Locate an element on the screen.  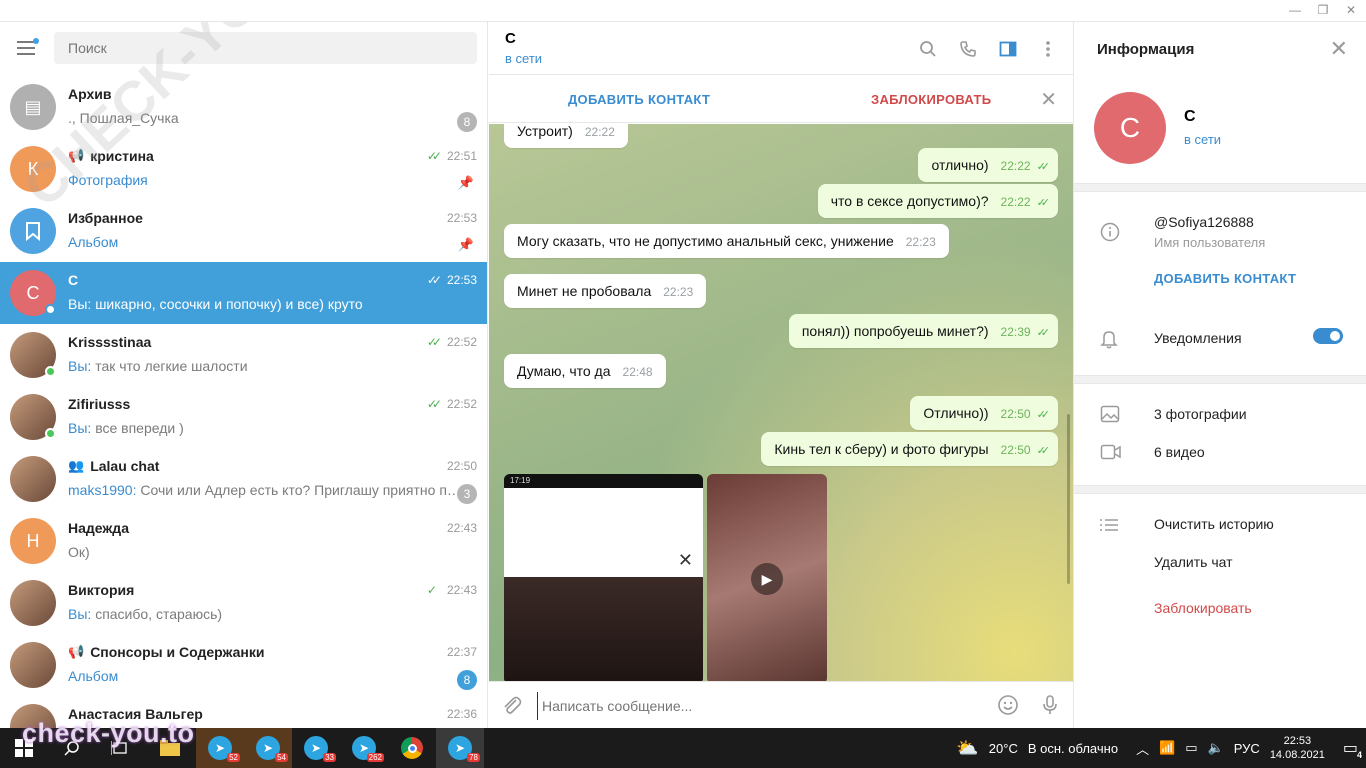
chat-name: Zifiriusss is located at coordinates (99, 404).